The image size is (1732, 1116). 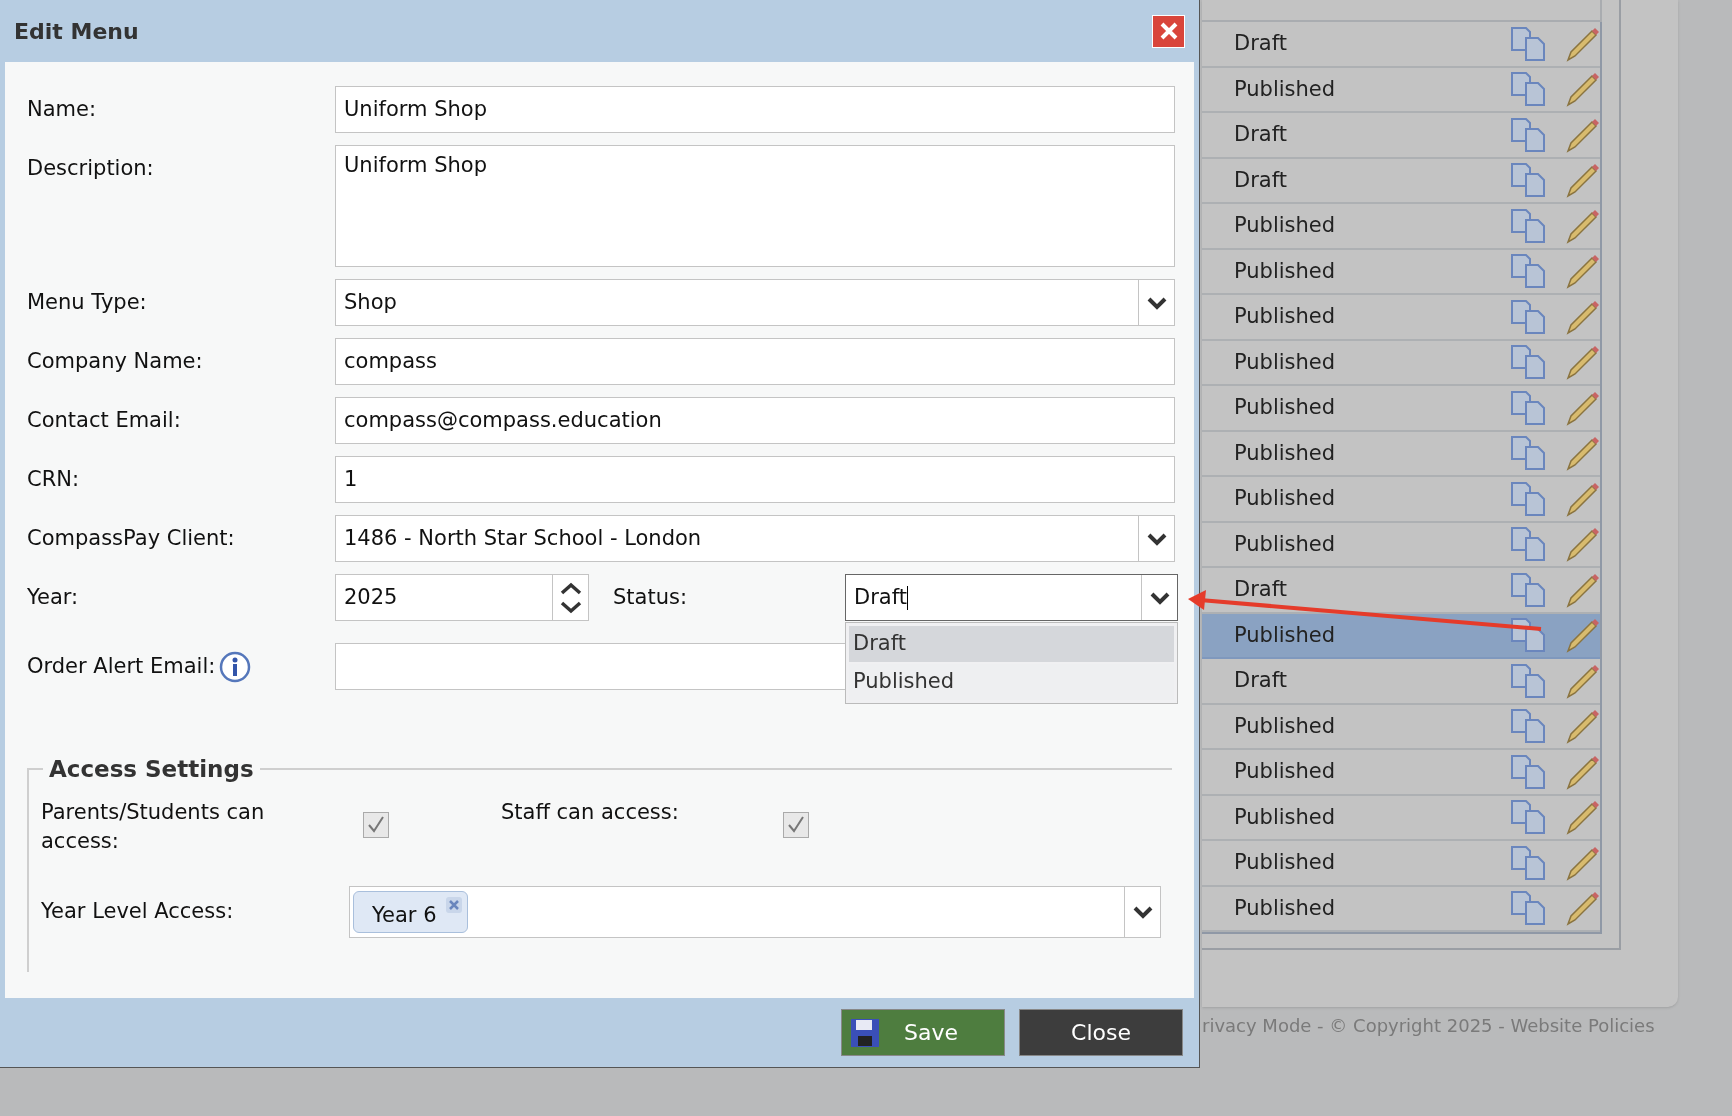 What do you see at coordinates (235, 666) in the screenshot?
I see `info-icon` at bounding box center [235, 666].